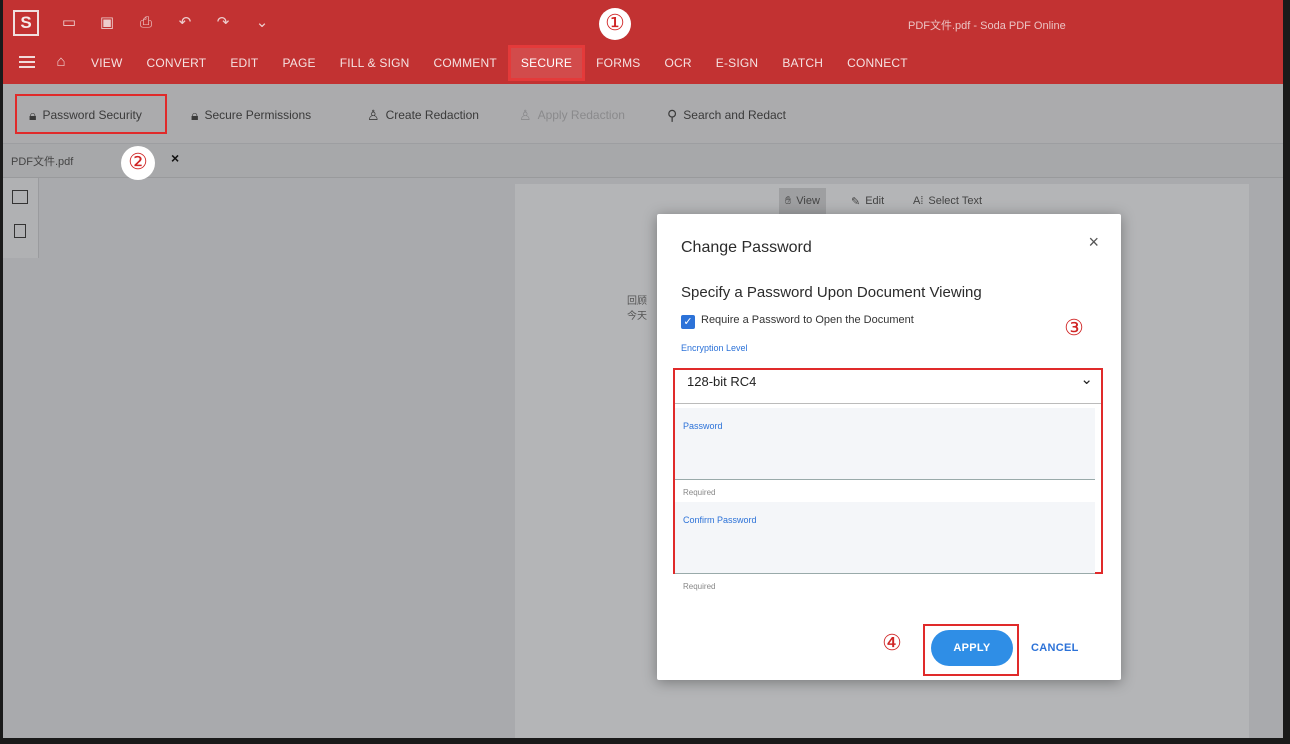 The width and height of the screenshot is (1290, 744). What do you see at coordinates (244, 63) in the screenshot?
I see `menu-edit: EDIT` at bounding box center [244, 63].